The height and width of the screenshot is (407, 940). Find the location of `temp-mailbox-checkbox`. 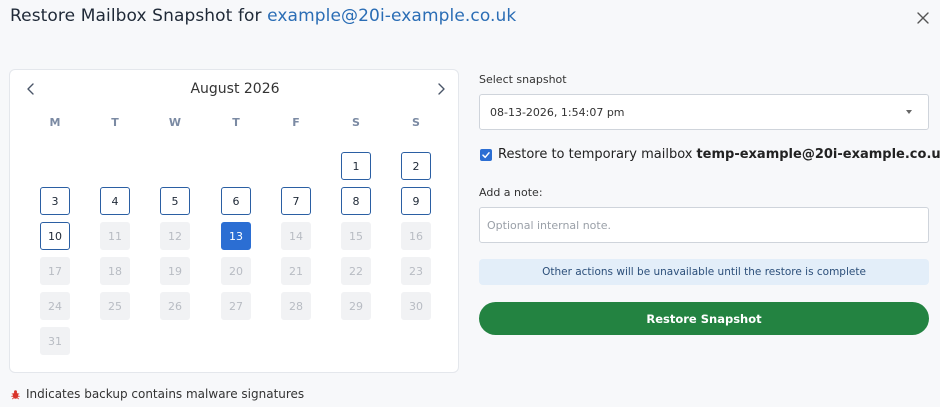

temp-mailbox-checkbox is located at coordinates (486, 154).